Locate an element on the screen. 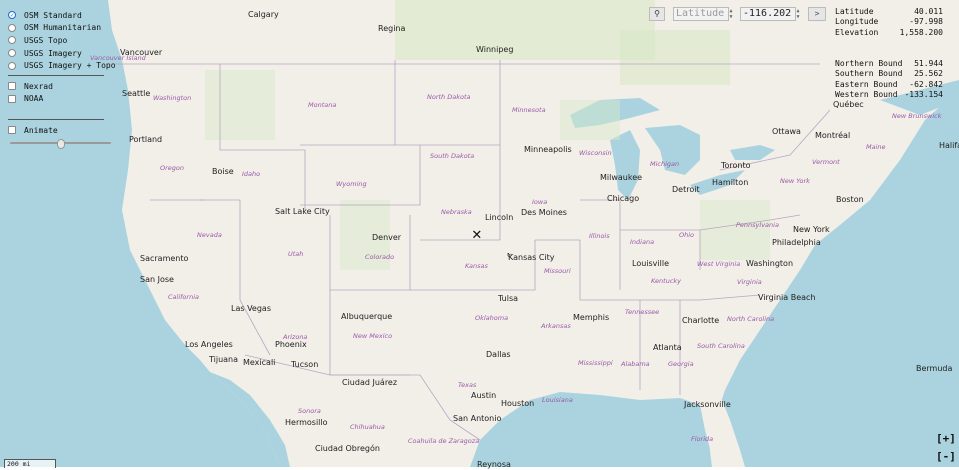  latitude-readout: Latitude 40.011 is located at coordinates (889, 12).